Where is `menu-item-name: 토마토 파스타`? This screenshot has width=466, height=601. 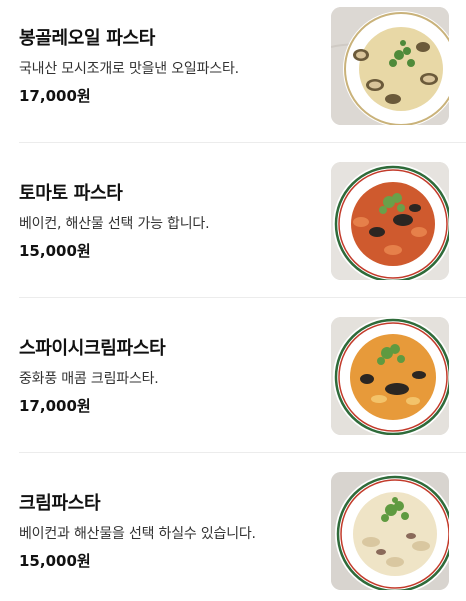
menu-item-name: 토마토 파스타 is located at coordinates (71, 193).